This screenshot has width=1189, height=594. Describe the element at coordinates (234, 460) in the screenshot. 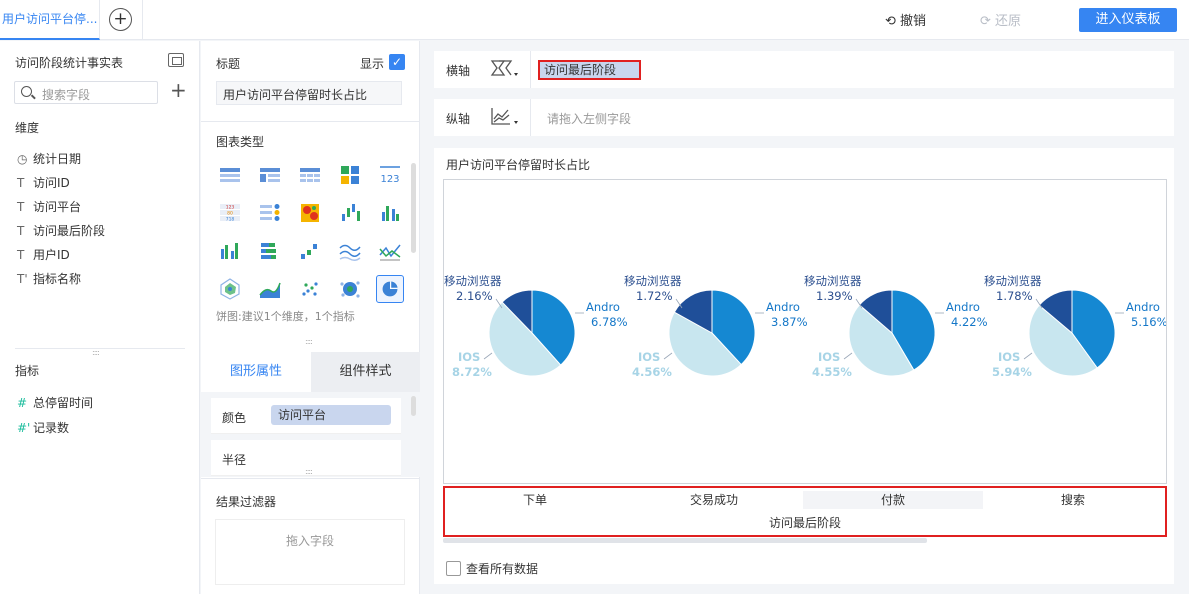

I see `radius-label: 半径` at that location.